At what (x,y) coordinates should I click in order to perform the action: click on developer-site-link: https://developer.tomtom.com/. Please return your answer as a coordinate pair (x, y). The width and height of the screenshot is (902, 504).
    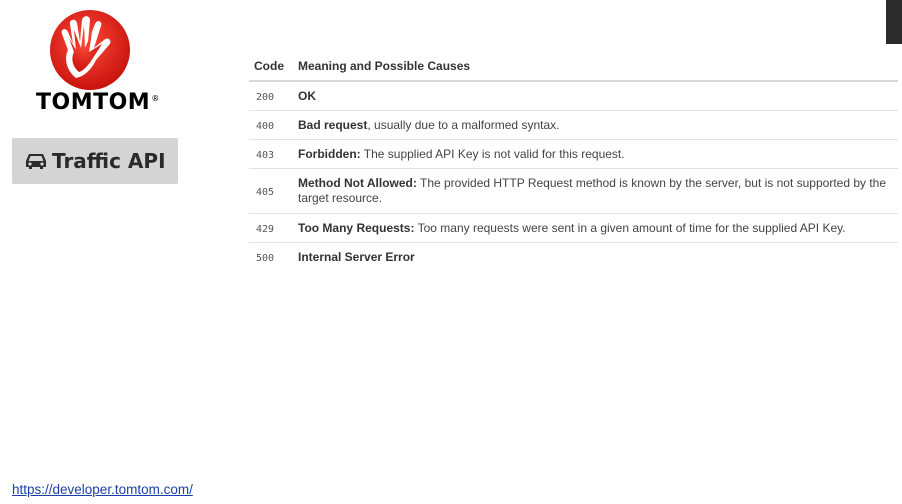
    Looking at the image, I should click on (102, 489).